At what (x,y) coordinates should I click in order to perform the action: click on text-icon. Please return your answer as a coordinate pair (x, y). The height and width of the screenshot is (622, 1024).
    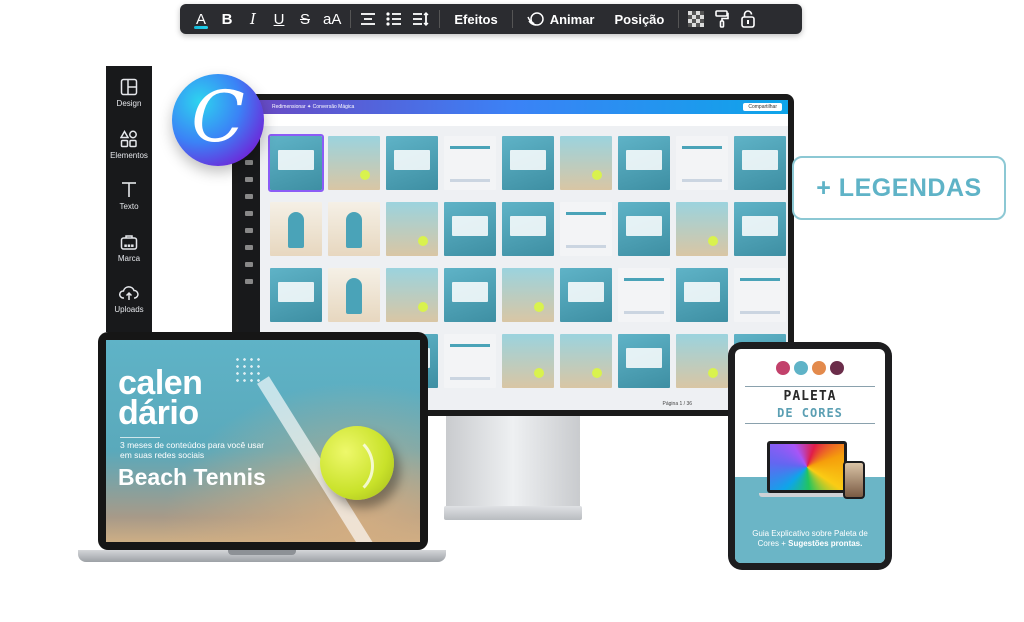
    Looking at the image, I should click on (129, 190).